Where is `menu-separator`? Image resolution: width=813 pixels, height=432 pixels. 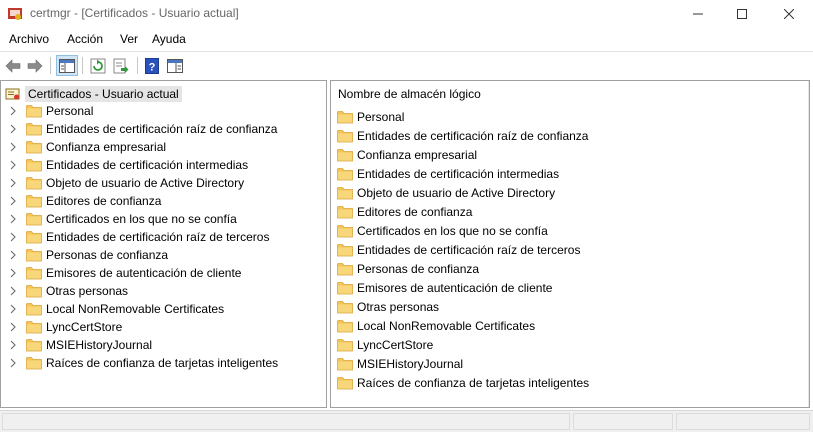
menu-separator is located at coordinates (406, 51).